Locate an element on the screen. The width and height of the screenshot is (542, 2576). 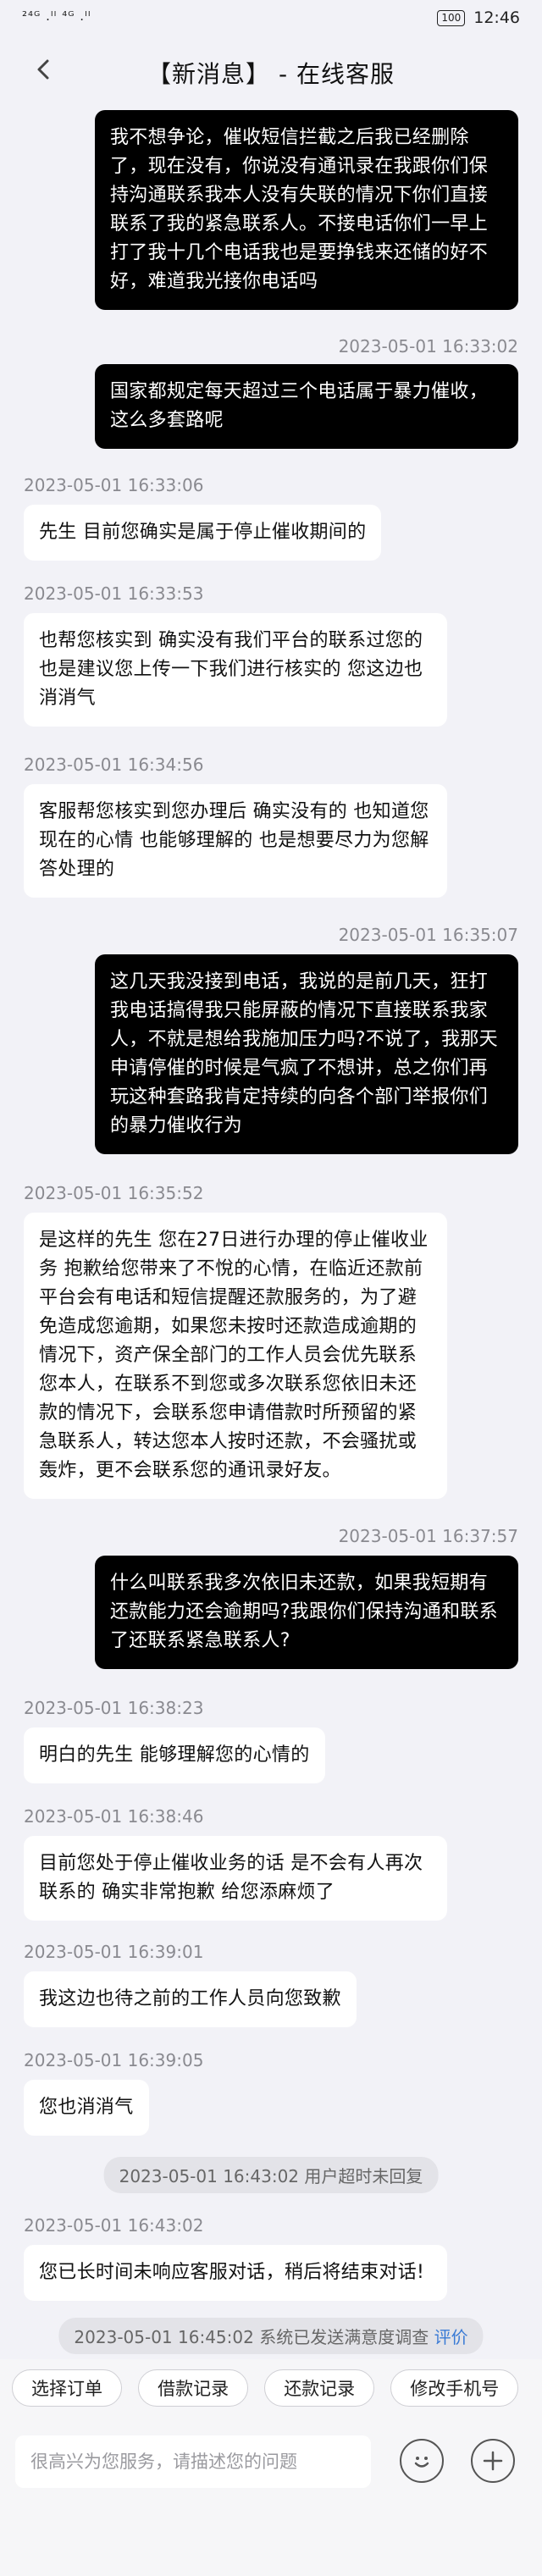
message-timestamp: 2023-05-01 16:33:06 is located at coordinates (114, 485).